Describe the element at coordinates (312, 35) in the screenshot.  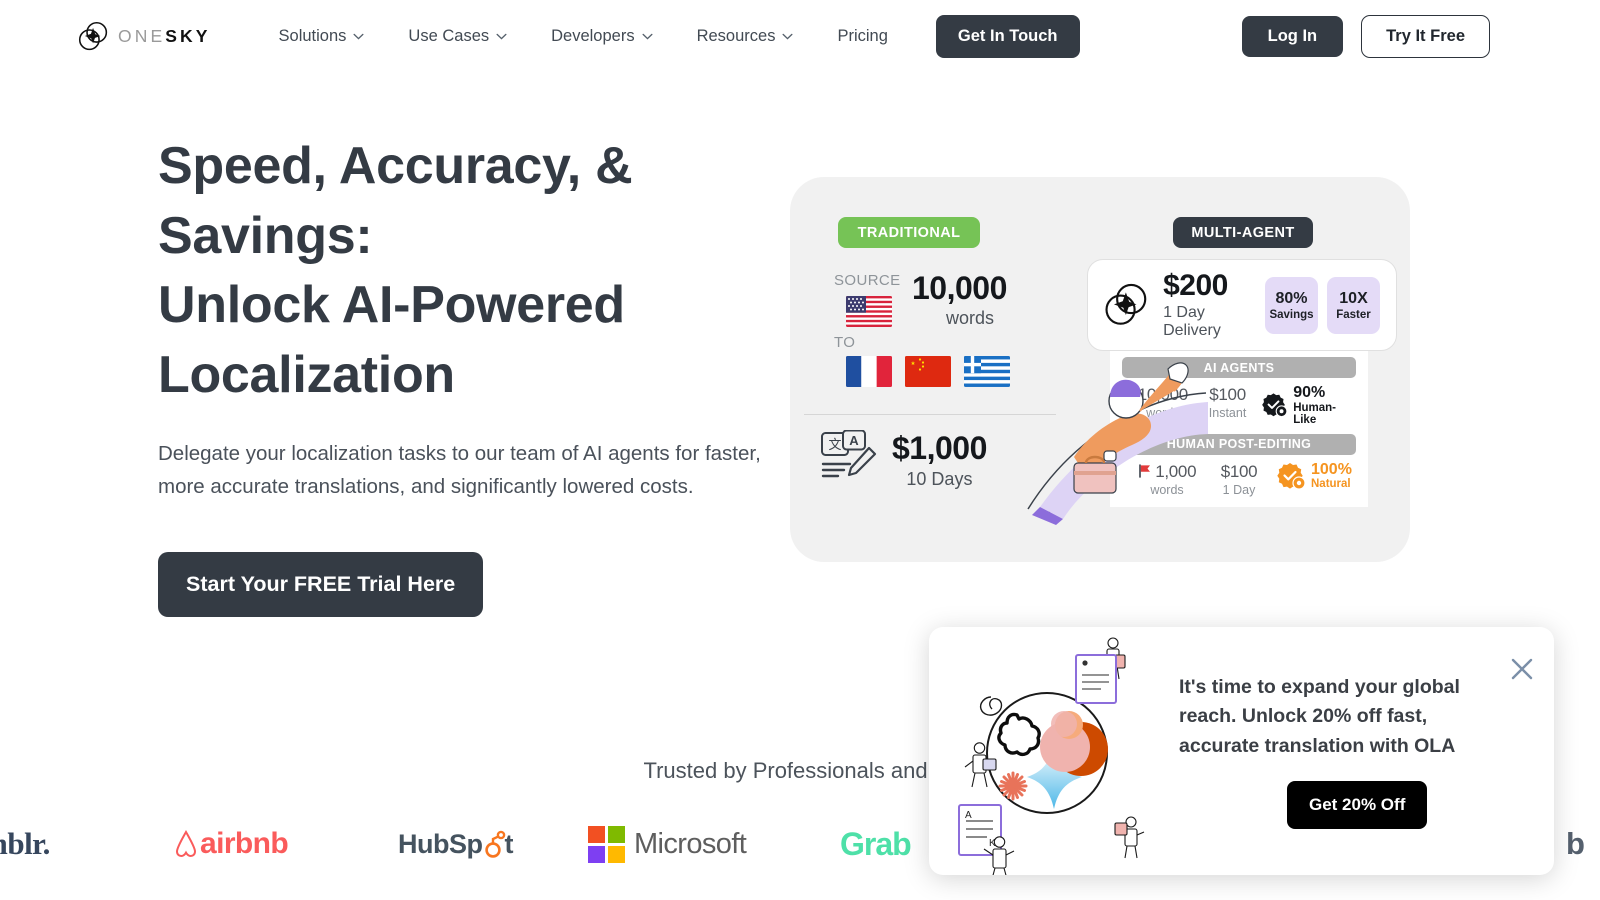
I see `nav-label: Solutions` at that location.